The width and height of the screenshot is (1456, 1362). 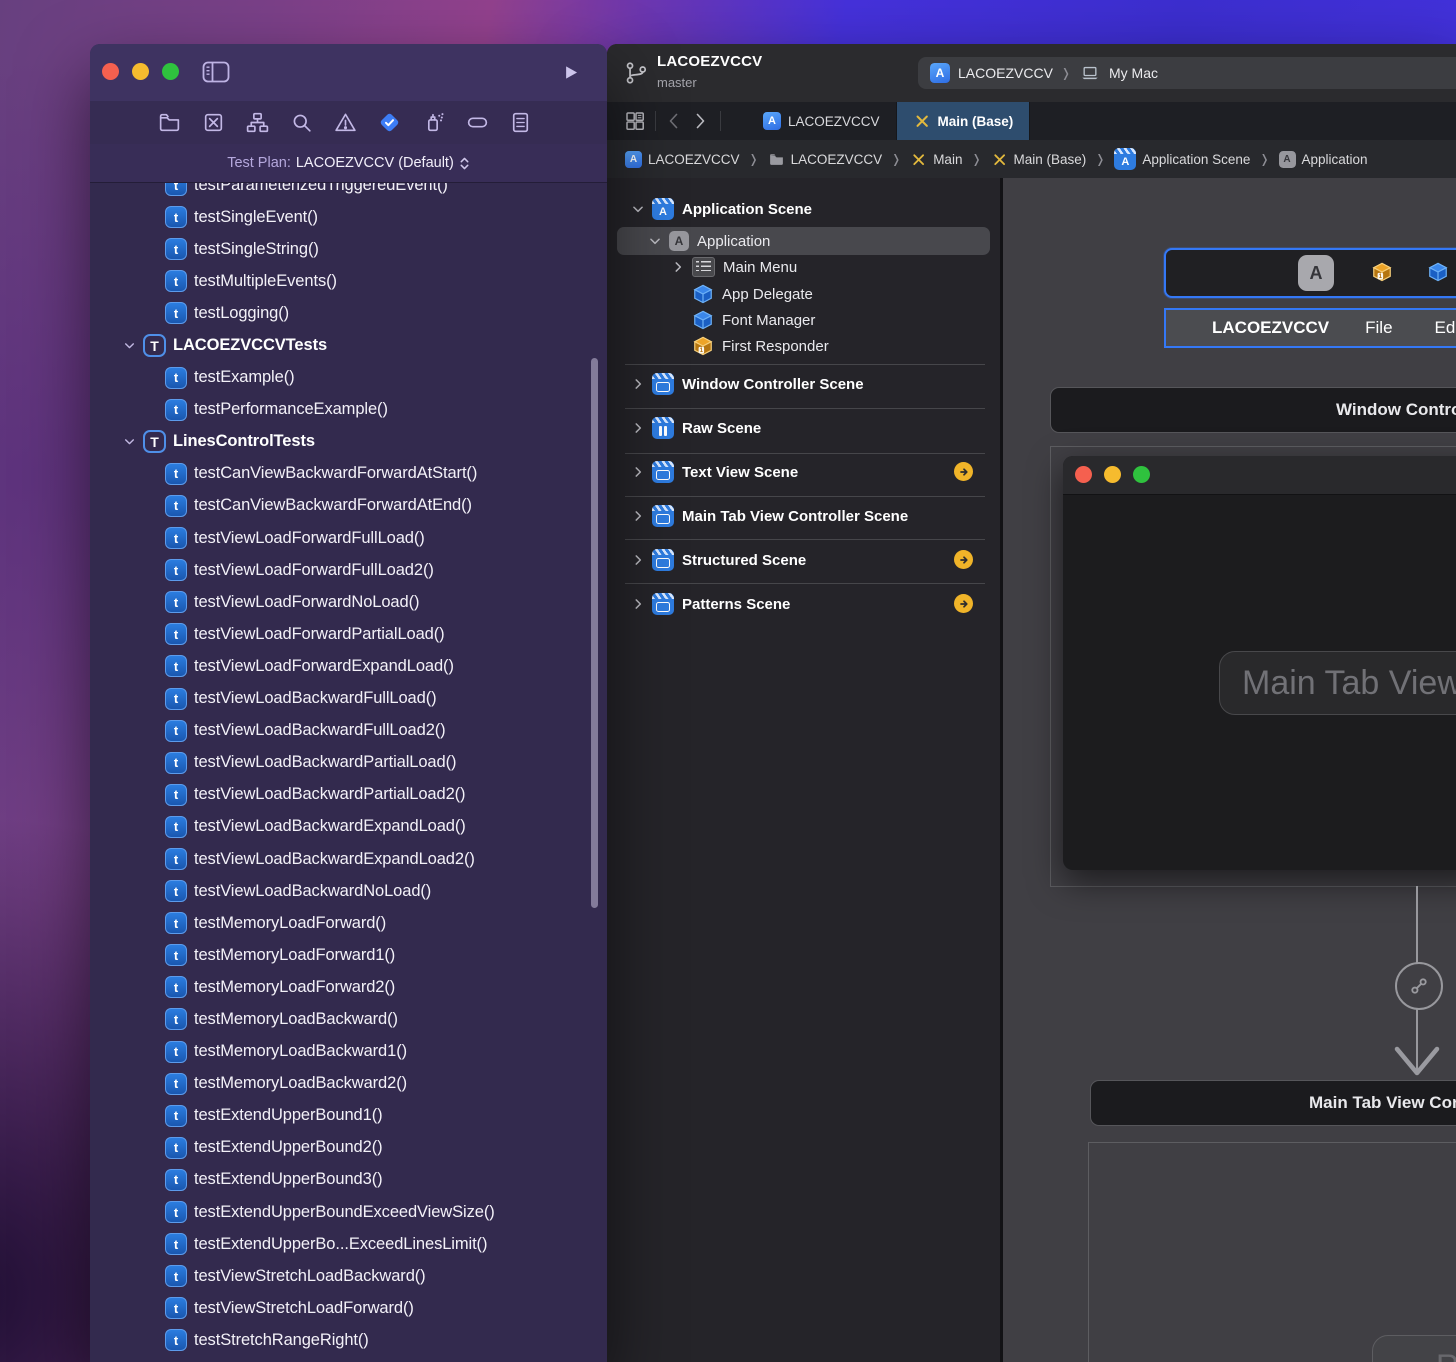 I want to click on editor-tab-main-base-: Main (Base), so click(x=963, y=121).